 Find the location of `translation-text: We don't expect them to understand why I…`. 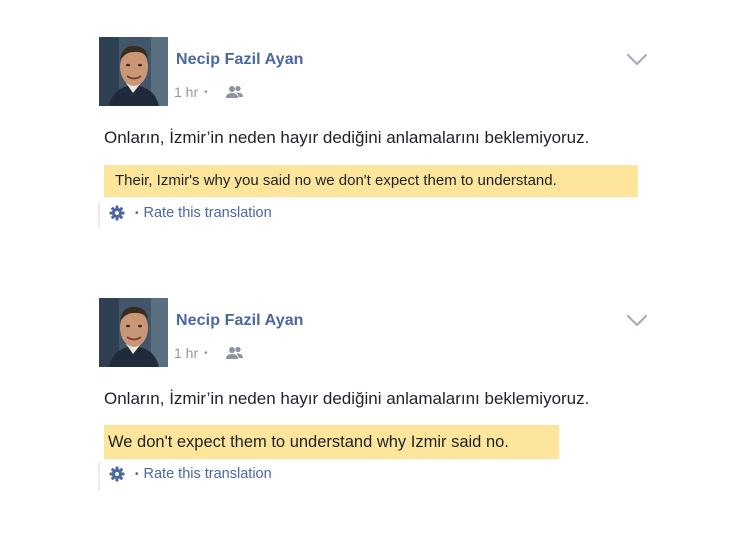

translation-text: We don't expect them to understand why I… is located at coordinates (331, 442).